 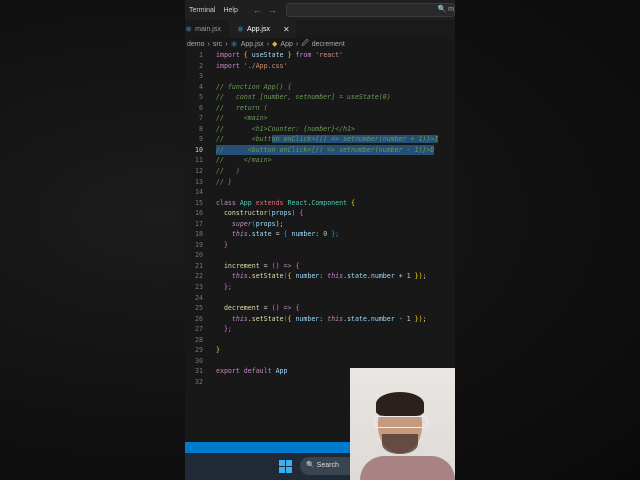 What do you see at coordinates (258, 29) in the screenshot?
I see `tab-label: App.jsx` at bounding box center [258, 29].